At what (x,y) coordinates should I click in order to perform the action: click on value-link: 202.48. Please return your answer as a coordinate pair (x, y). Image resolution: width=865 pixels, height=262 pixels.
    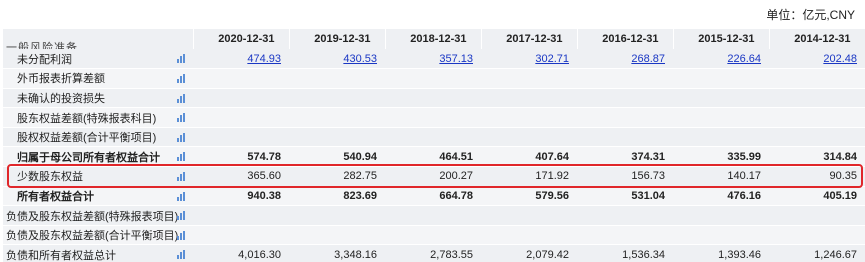
    Looking at the image, I should click on (840, 59).